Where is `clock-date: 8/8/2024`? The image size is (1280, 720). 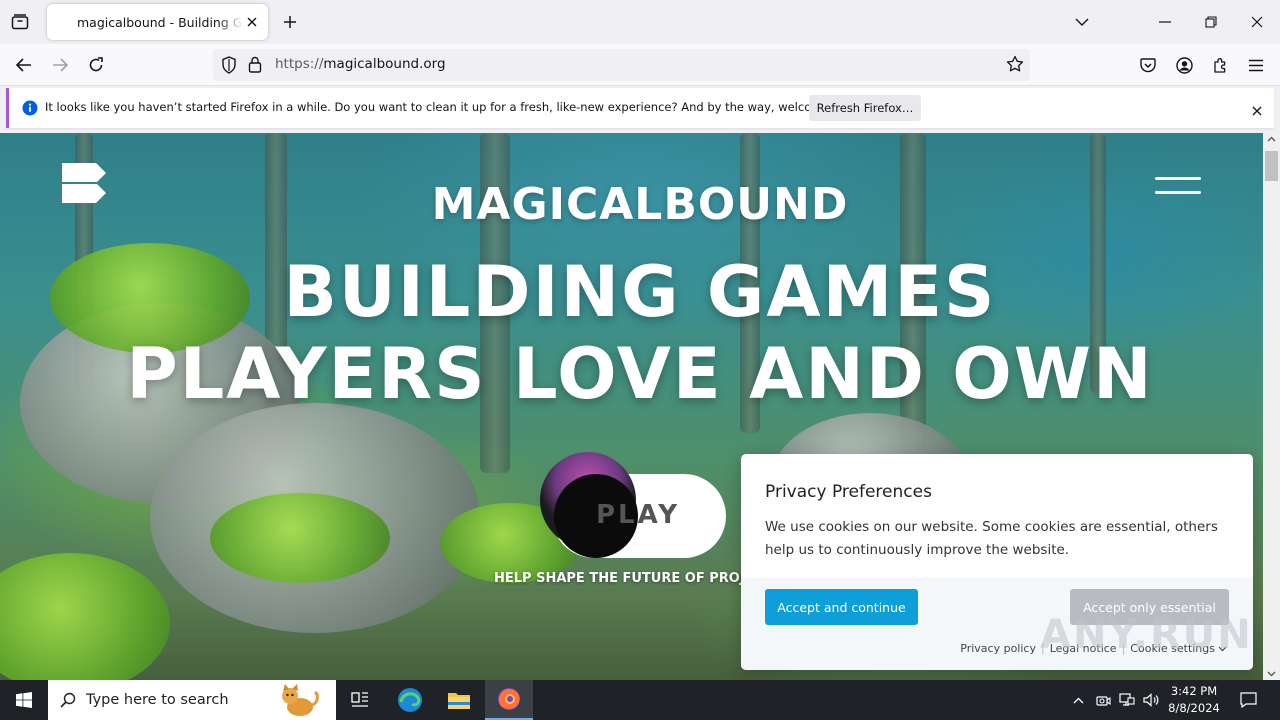 clock-date: 8/8/2024 is located at coordinates (1194, 708).